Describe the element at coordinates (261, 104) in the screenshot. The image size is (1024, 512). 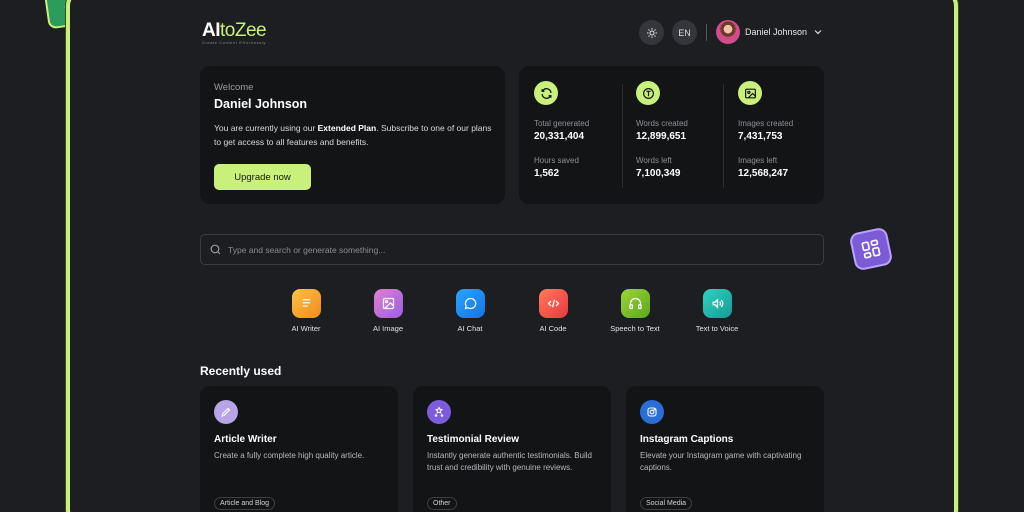
I see `welcome-name: Daniel Johnson` at that location.